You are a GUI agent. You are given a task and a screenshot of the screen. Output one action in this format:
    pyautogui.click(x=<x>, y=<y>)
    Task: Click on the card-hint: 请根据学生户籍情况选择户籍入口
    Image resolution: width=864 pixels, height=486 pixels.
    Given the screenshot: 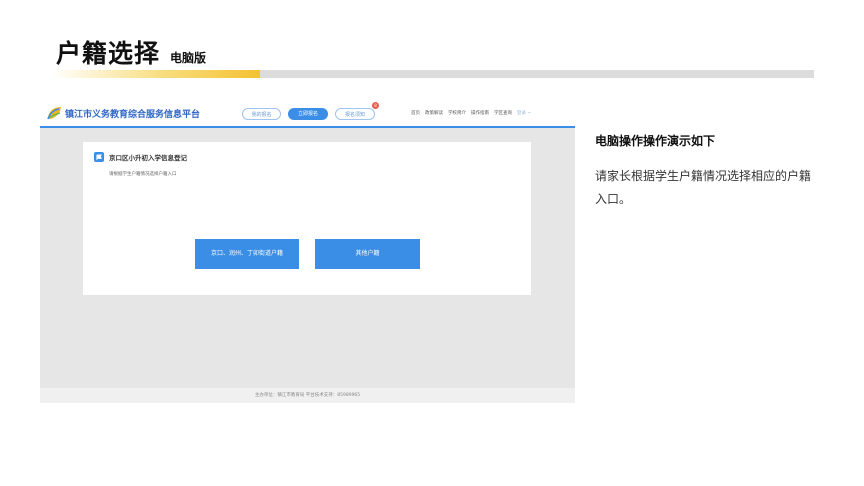 What is the action you would take?
    pyautogui.click(x=143, y=174)
    